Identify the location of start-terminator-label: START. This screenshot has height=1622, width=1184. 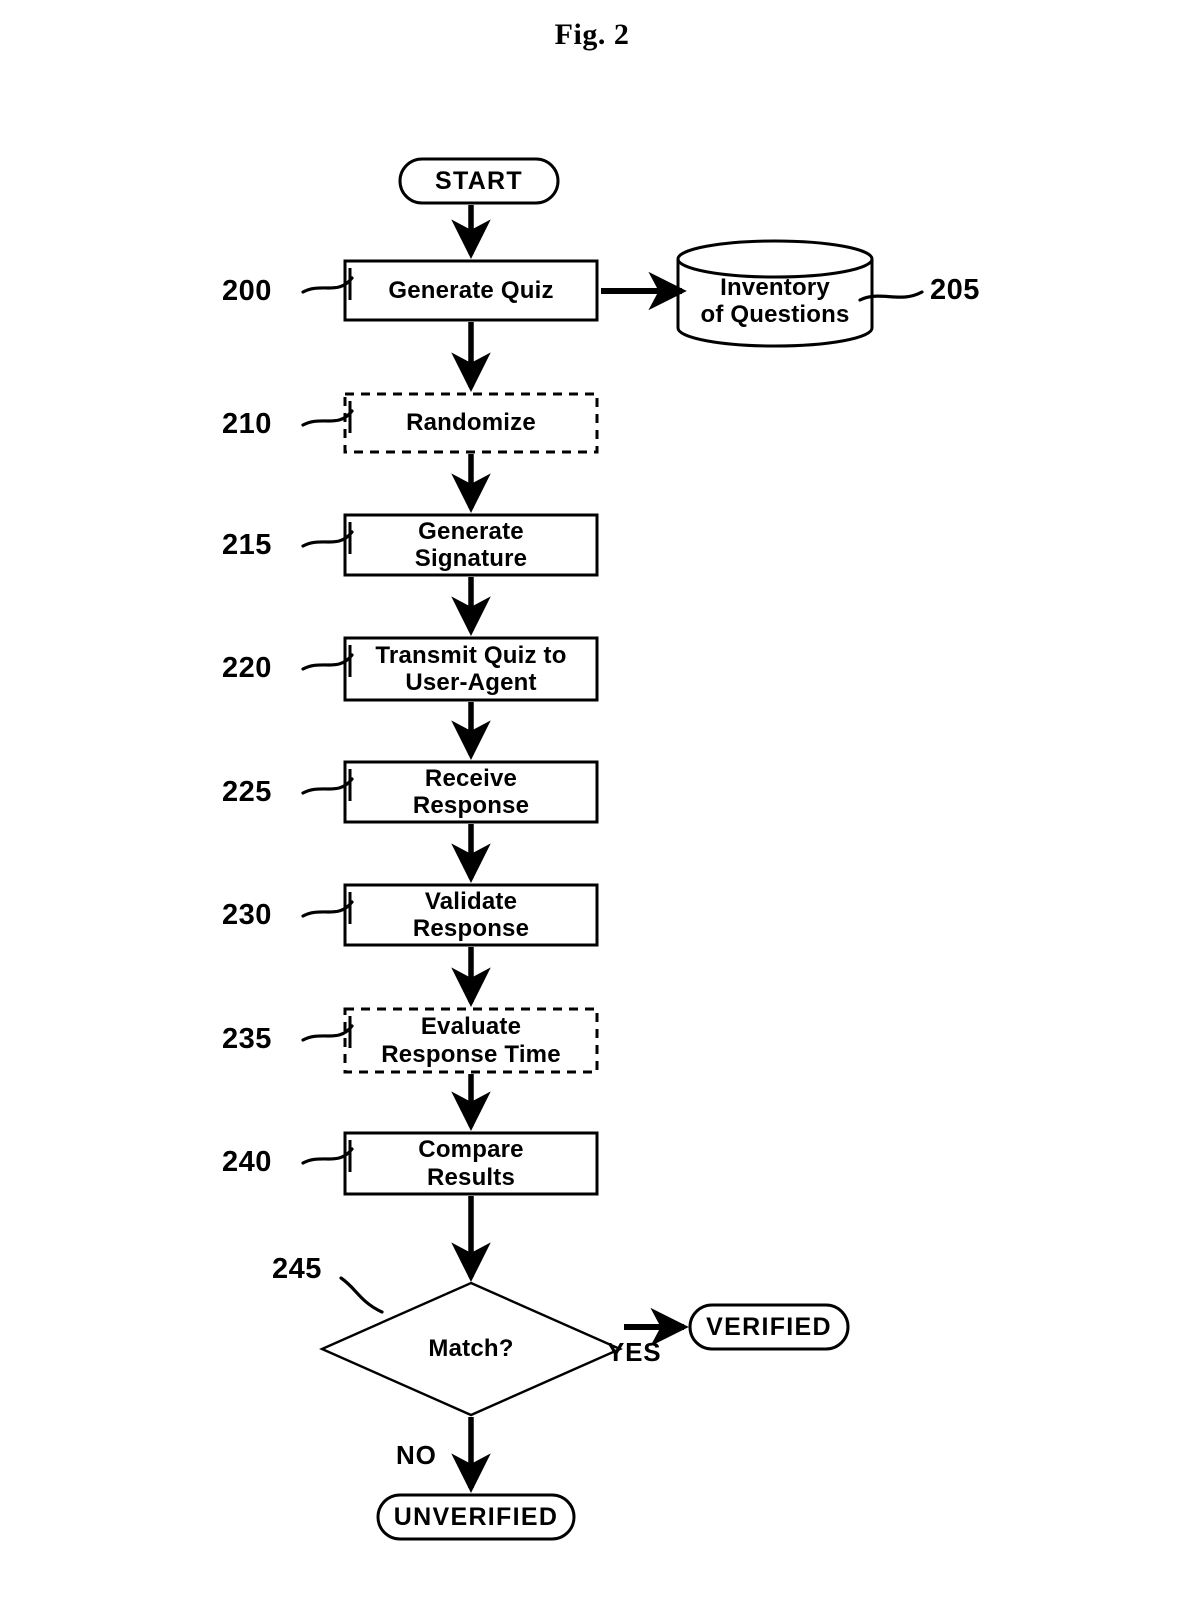
(479, 180).